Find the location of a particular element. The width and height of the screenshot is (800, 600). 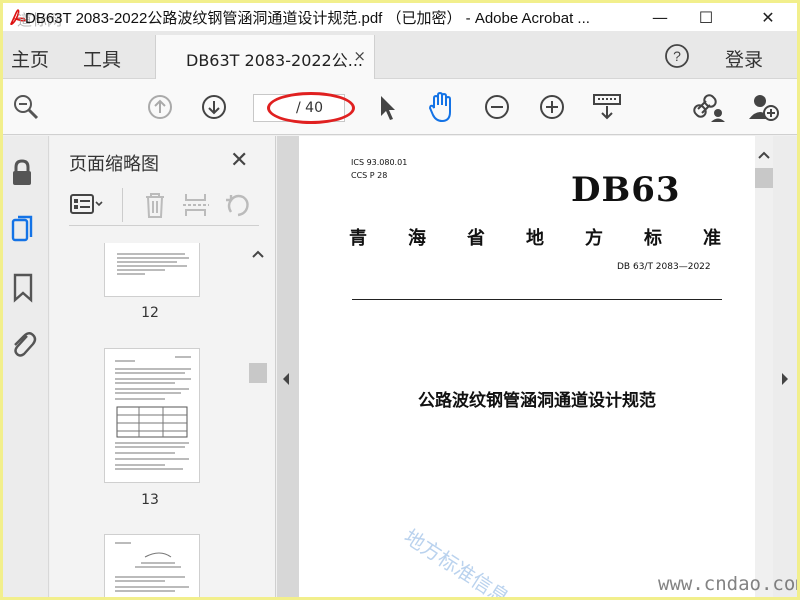

maximize-button: ☐ is located at coordinates (706, 17).